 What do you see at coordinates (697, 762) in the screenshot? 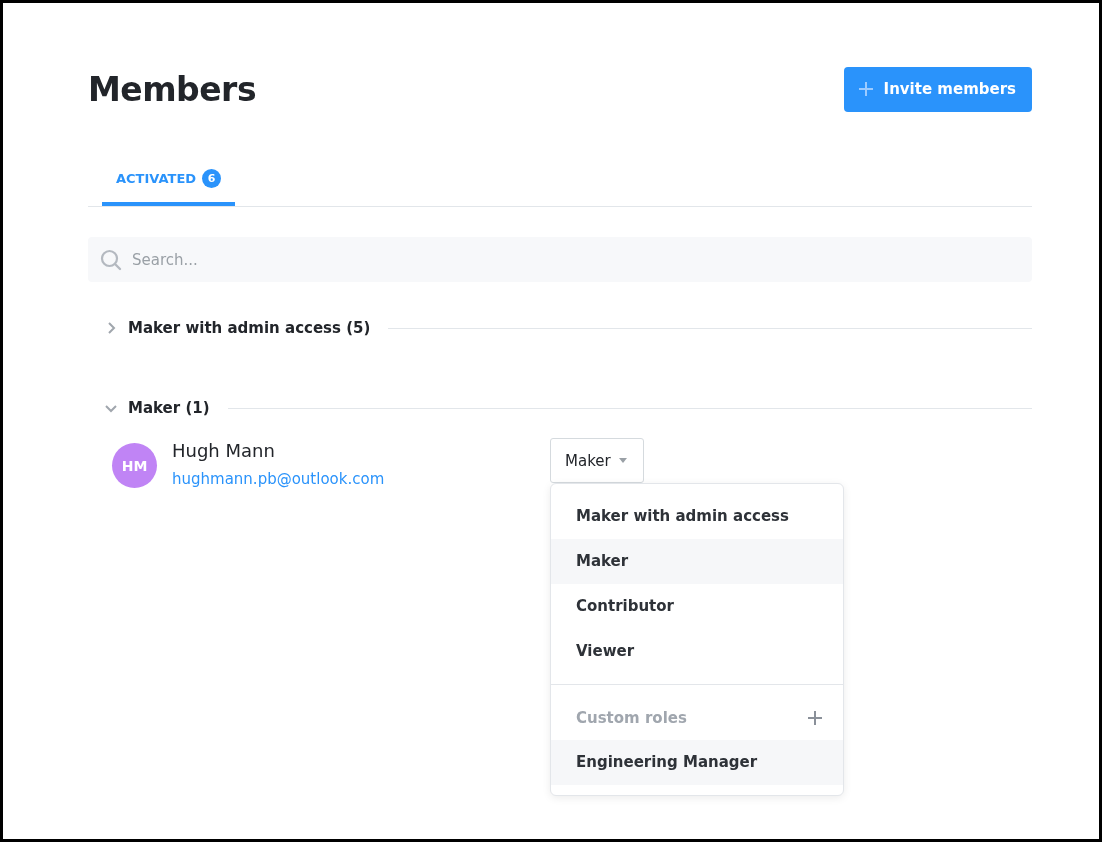
I see `role-option: Engineering Manager` at bounding box center [697, 762].